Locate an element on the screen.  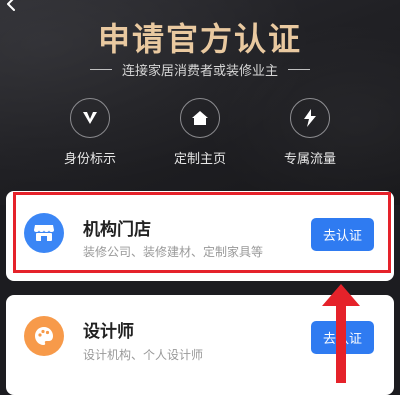
back-arrow-icon is located at coordinates (12, 6).